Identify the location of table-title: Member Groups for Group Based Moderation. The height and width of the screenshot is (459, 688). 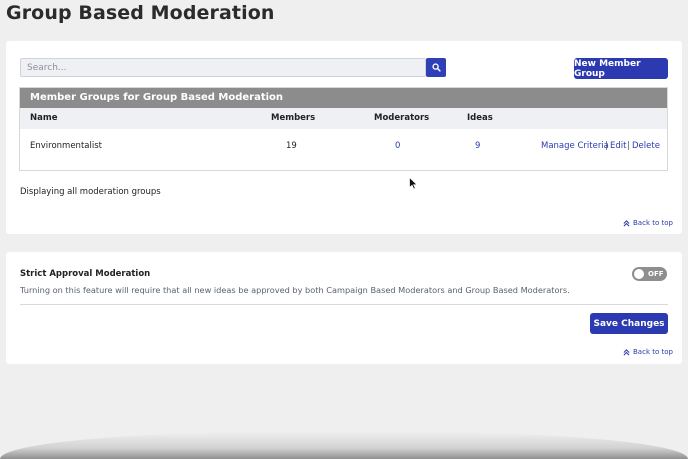
(343, 98).